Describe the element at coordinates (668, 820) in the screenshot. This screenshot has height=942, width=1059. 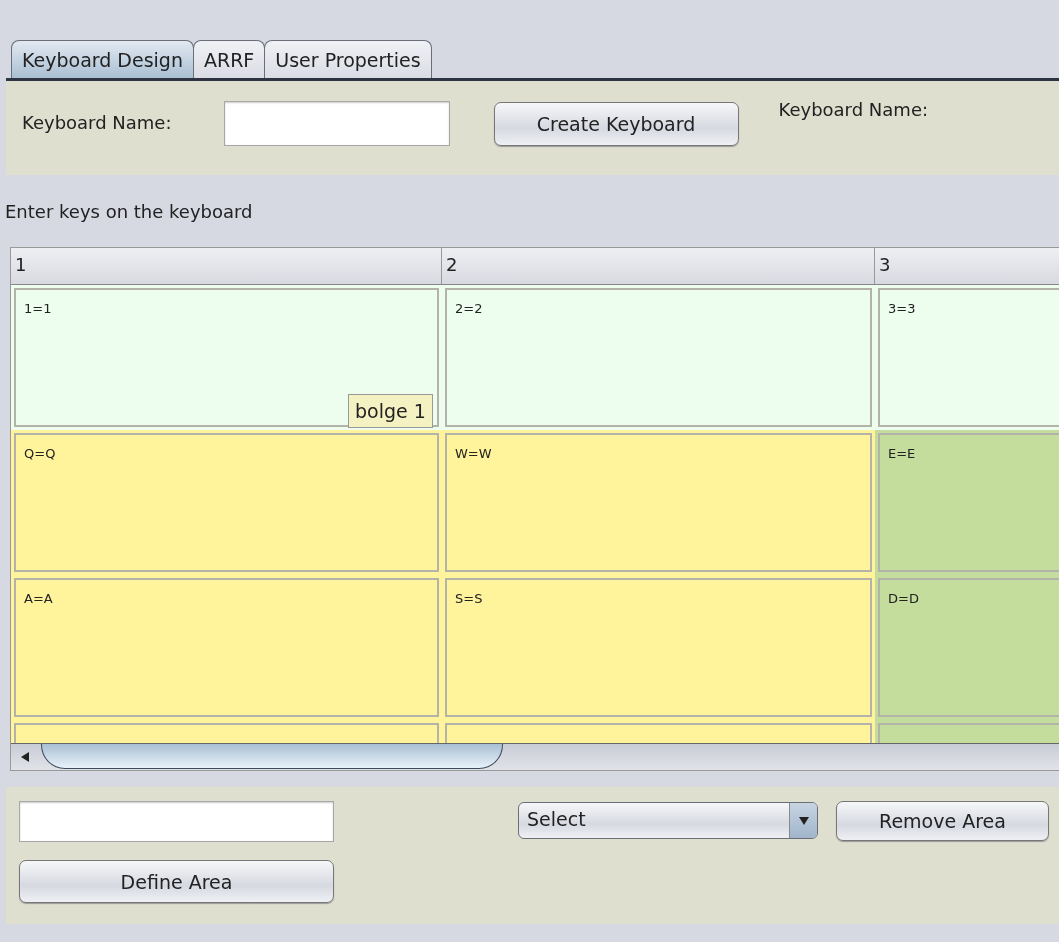
I see `select-dropdown: Select` at that location.